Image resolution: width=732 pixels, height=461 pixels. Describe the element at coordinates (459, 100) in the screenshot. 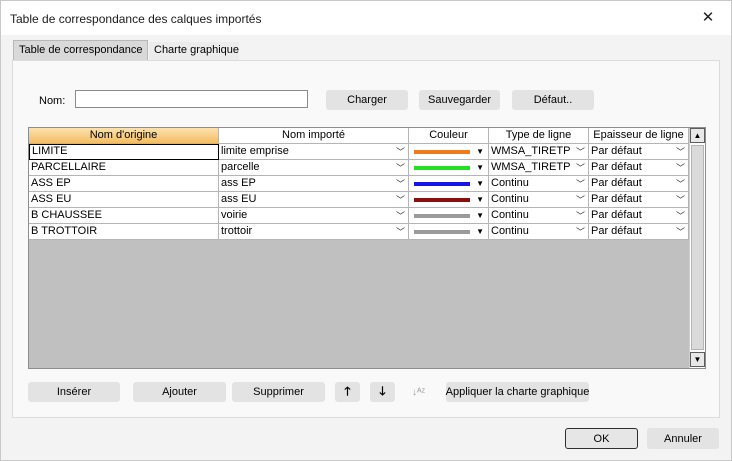

I see `save-button: Sauvegarder` at that location.